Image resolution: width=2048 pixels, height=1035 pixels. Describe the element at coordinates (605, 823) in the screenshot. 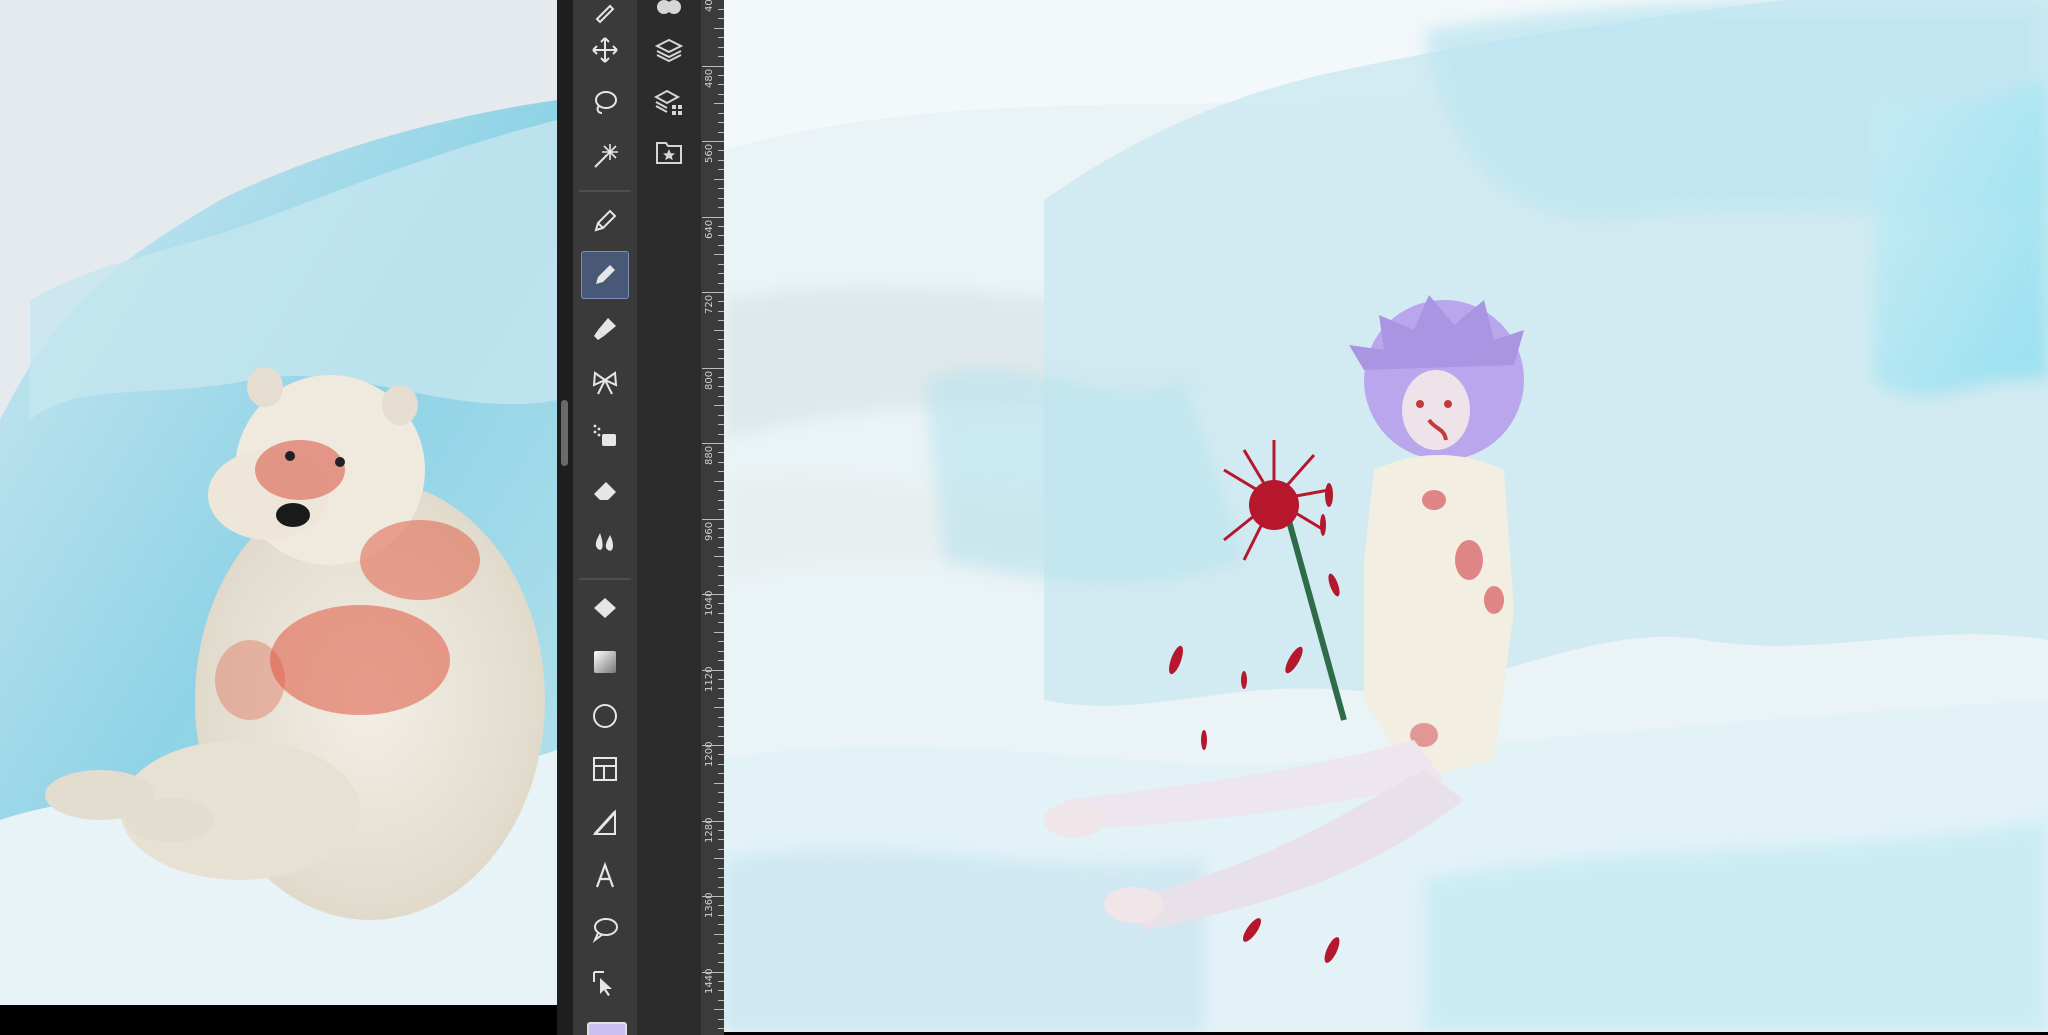

I see `ruler-icon` at that location.